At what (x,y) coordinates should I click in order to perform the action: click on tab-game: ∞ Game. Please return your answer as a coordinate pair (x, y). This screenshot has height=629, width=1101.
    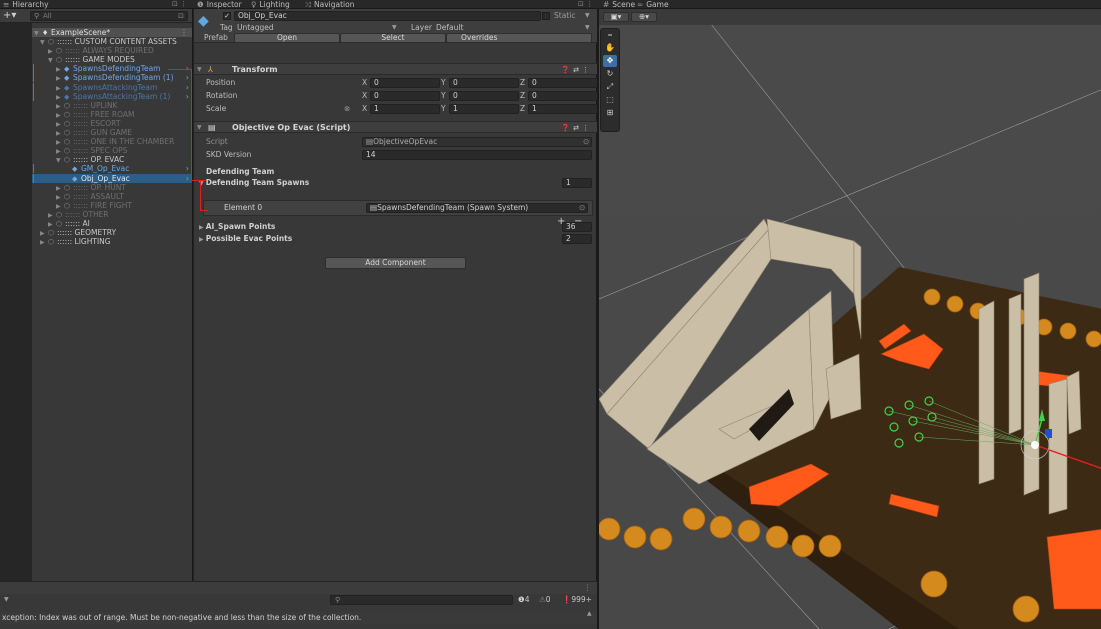
    Looking at the image, I should click on (653, 4).